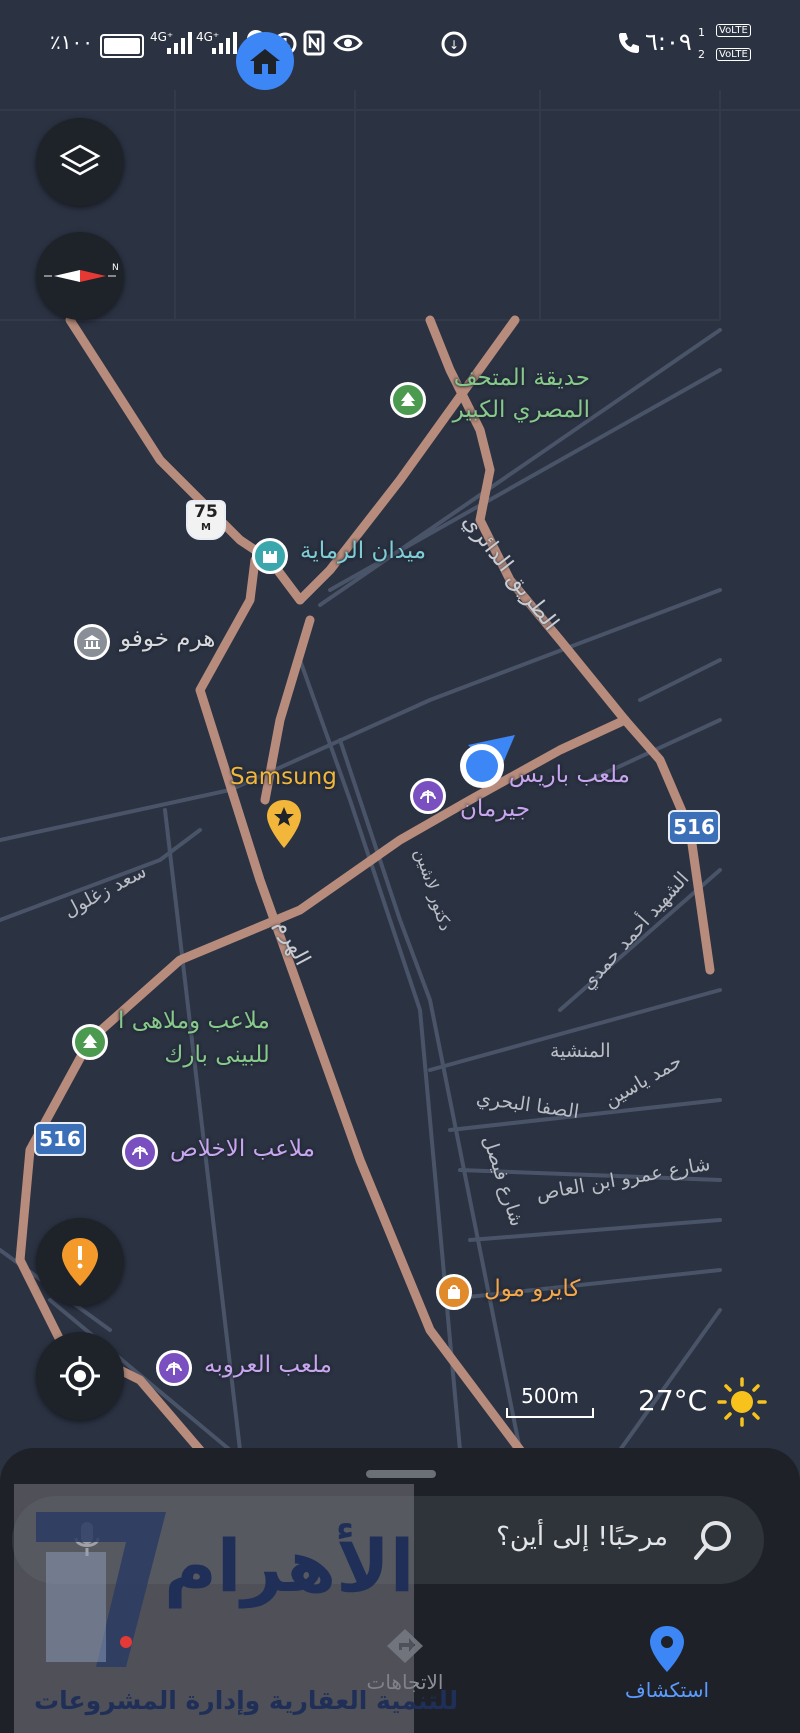 This screenshot has height=1733, width=800. What do you see at coordinates (521, 378) in the screenshot?
I see `poi-label-line: حديقة المتحف` at bounding box center [521, 378].